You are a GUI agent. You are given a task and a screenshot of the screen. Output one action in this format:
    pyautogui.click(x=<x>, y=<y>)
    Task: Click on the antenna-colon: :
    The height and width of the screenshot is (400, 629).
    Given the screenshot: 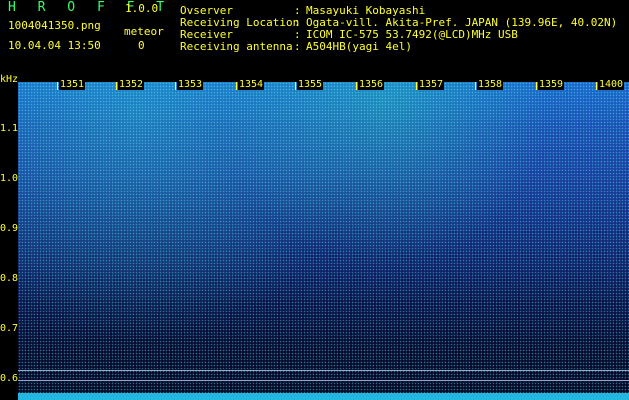 What is the action you would take?
    pyautogui.click(x=297, y=46)
    